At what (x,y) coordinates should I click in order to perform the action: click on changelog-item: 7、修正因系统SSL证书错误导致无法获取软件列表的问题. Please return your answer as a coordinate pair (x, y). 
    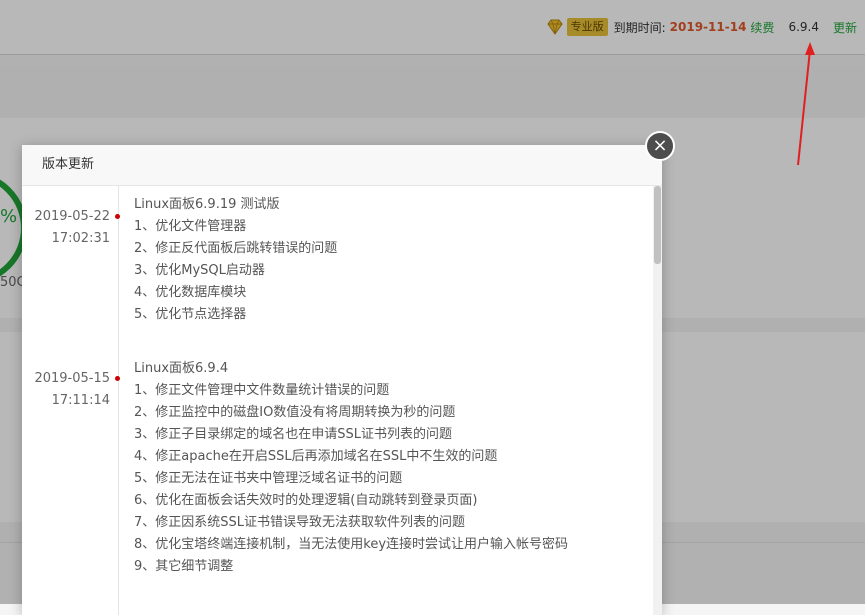
    Looking at the image, I should click on (300, 522).